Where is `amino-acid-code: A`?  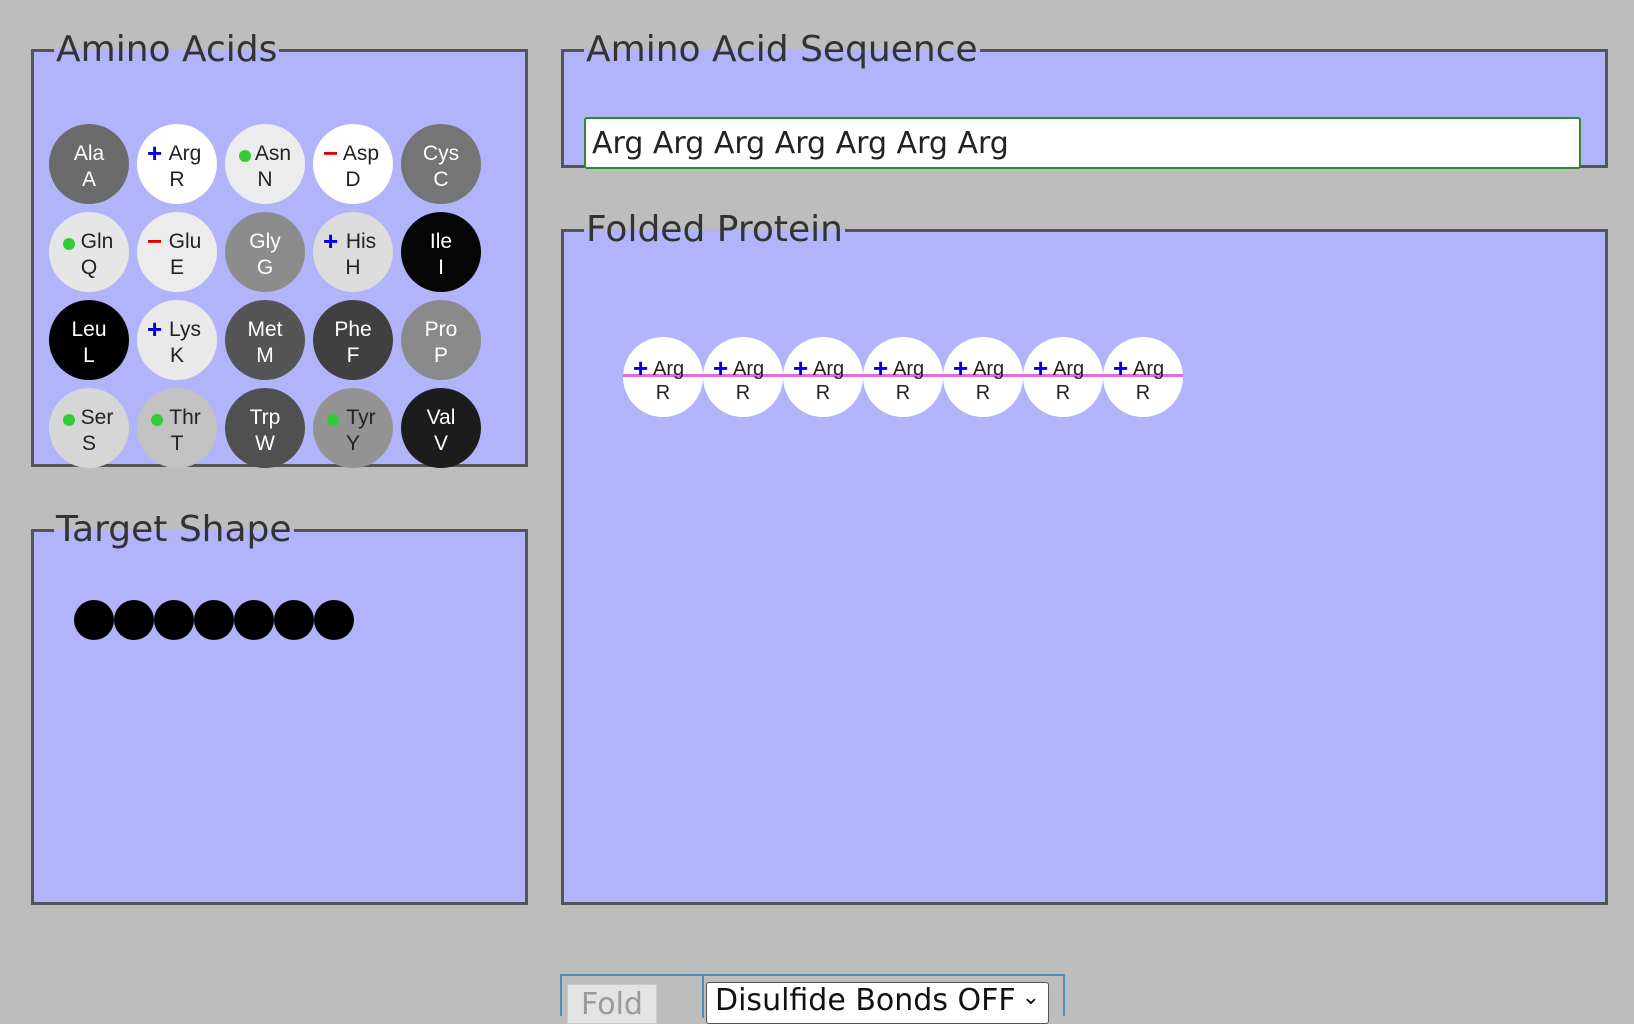
amino-acid-code: A is located at coordinates (88, 179).